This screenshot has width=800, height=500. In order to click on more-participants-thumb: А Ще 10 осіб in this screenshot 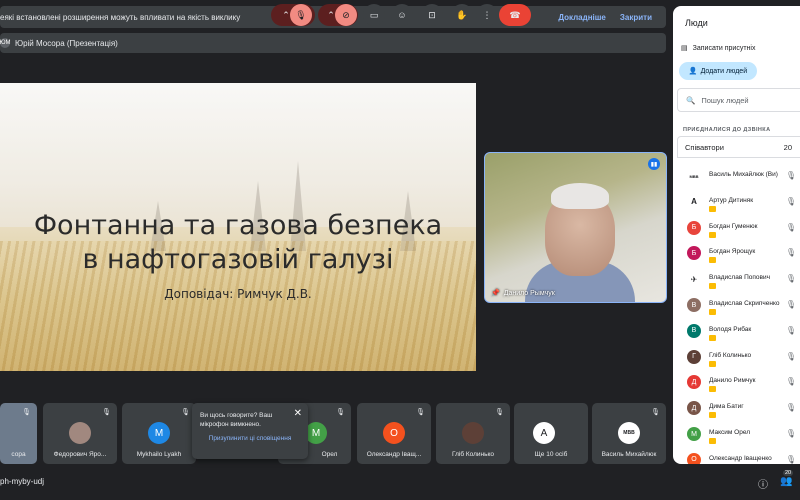, I will do `click(551, 433)`.